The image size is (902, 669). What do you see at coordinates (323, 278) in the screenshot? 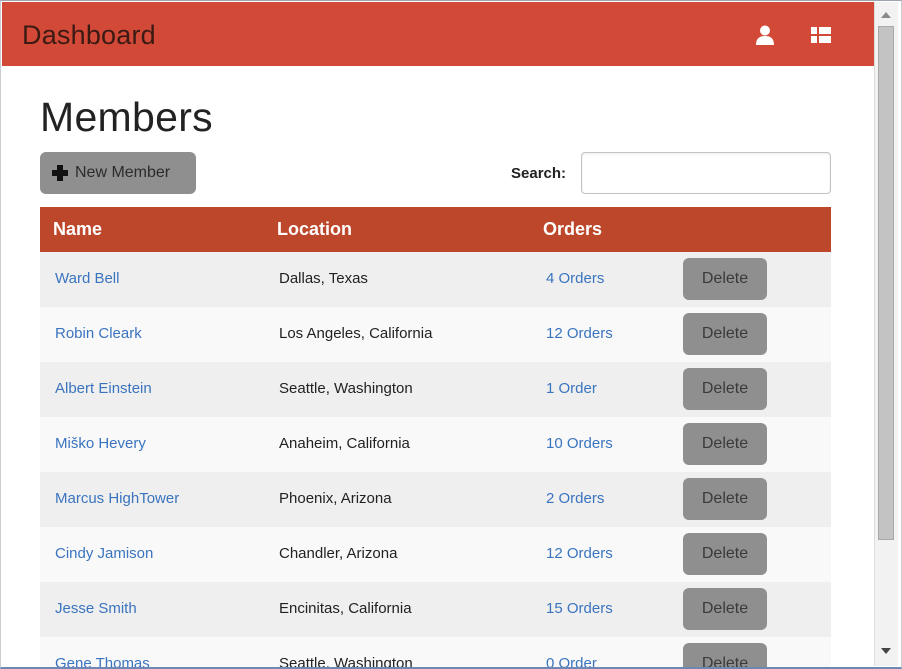
I see `member-location: Dallas, Texas` at bounding box center [323, 278].